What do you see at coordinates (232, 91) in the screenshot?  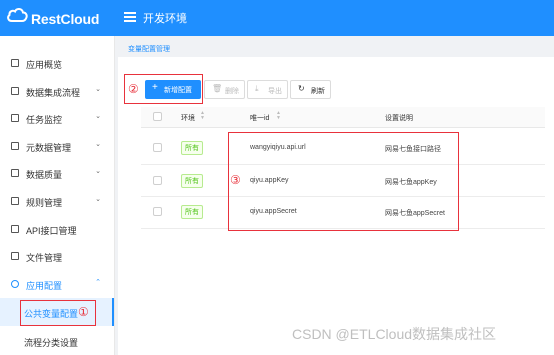 I see `delete-label: 删除` at bounding box center [232, 91].